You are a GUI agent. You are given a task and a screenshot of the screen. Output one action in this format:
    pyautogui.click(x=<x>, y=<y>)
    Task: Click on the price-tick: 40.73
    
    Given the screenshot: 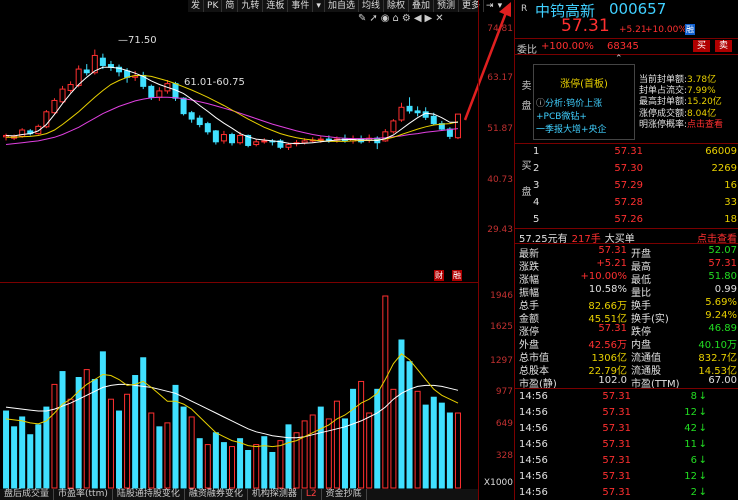 What is the action you would take?
    pyautogui.click(x=500, y=180)
    